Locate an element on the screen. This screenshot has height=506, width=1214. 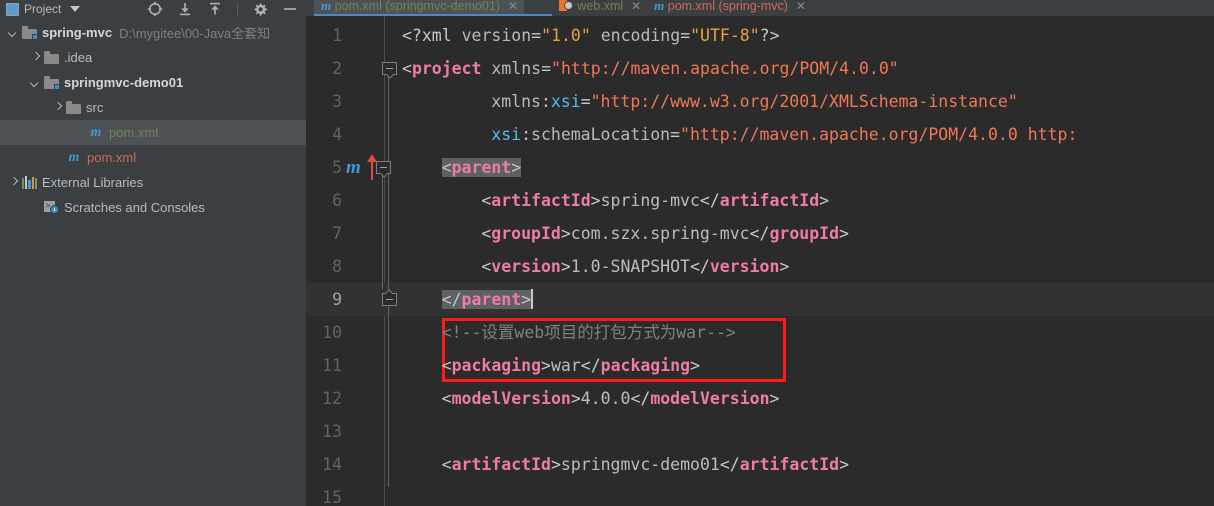
tree-item-label: Scratches and Consoles is located at coordinates (134, 207).